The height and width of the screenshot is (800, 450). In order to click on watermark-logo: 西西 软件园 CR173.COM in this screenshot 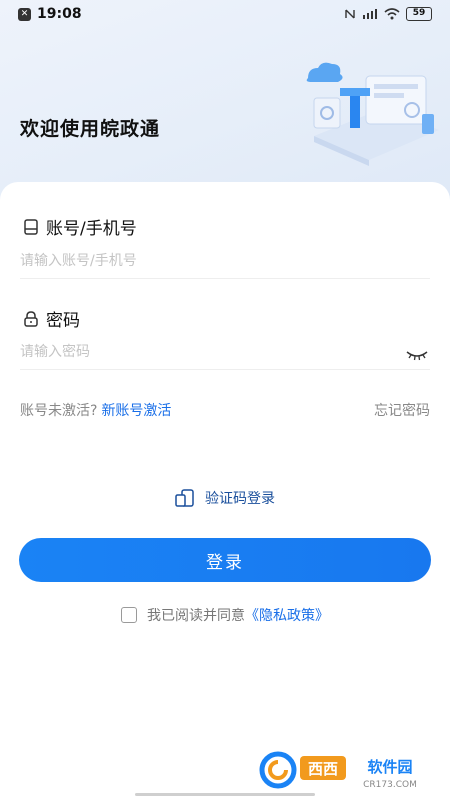, I will do `click(346, 770)`.